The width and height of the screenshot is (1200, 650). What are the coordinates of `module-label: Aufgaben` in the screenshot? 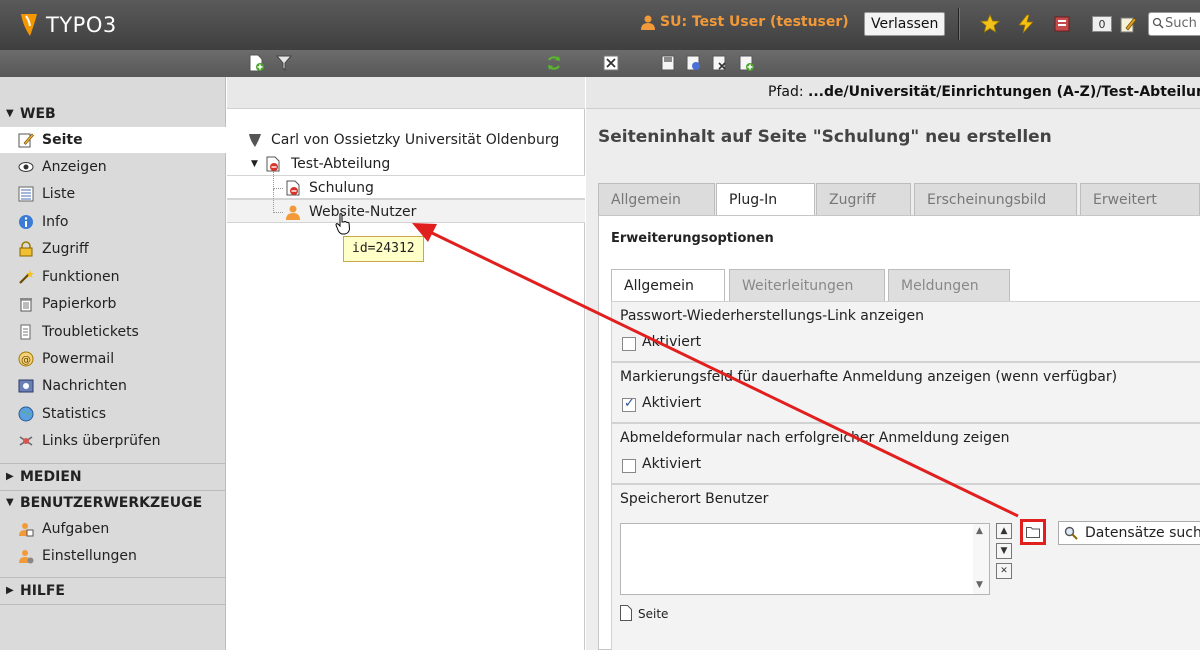 It's located at (76, 529).